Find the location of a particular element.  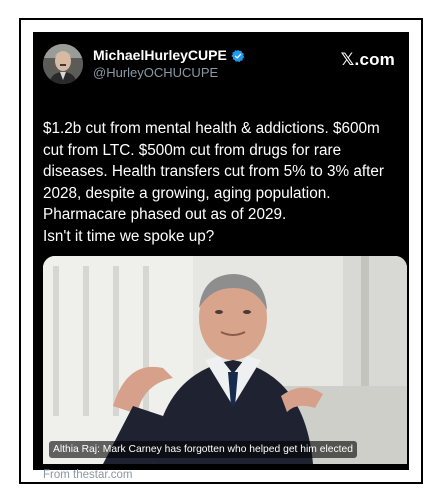

author-handle: @HurleyOCHUCUPE is located at coordinates (169, 72).